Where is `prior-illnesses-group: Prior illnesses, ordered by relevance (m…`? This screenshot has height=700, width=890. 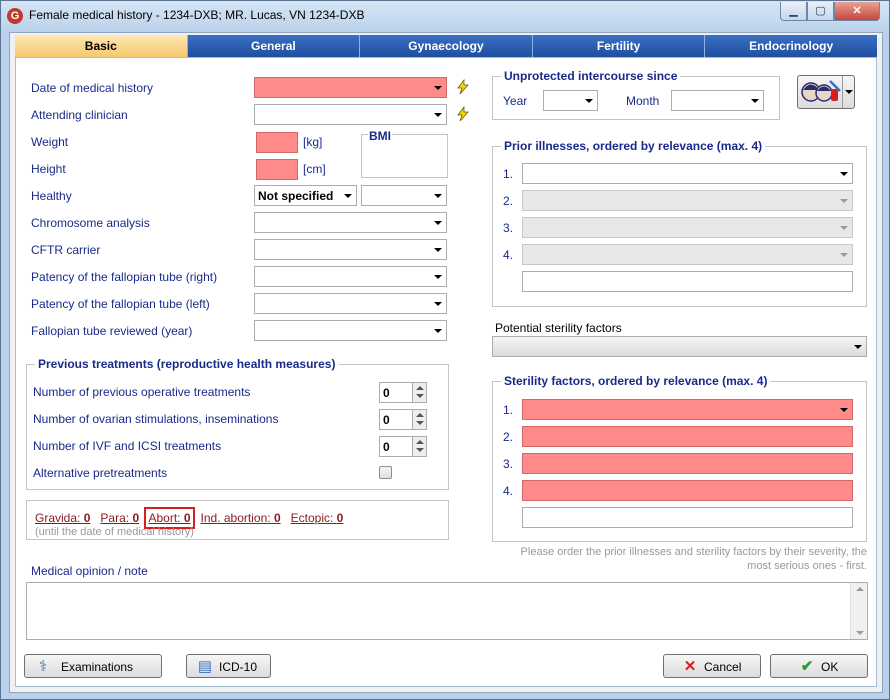
prior-illnesses-group: Prior illnesses, ordered by relevance (m… is located at coordinates (679, 223).